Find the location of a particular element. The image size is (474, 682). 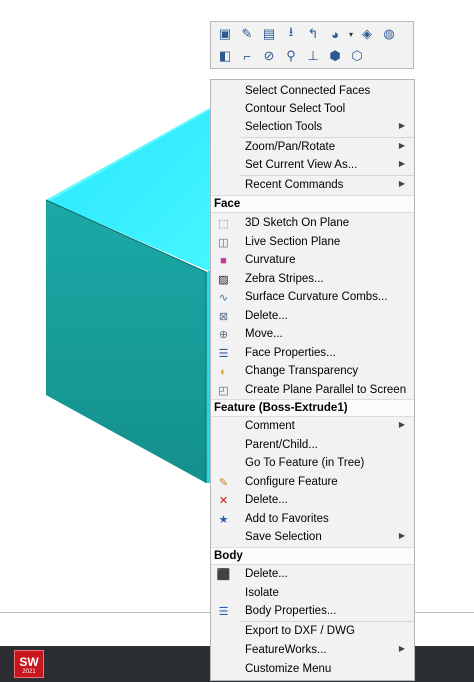

menu-item-label: Export to DXF / DWG is located at coordinates (300, 631).